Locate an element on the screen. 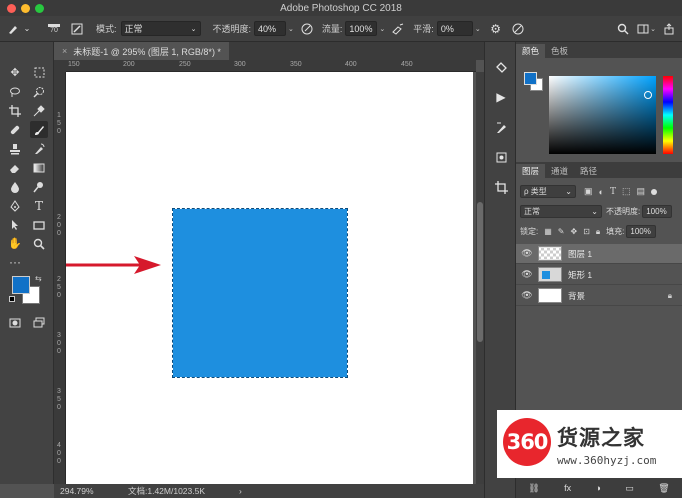 This screenshot has width=682, height=498. blur-tool is located at coordinates (15, 186).